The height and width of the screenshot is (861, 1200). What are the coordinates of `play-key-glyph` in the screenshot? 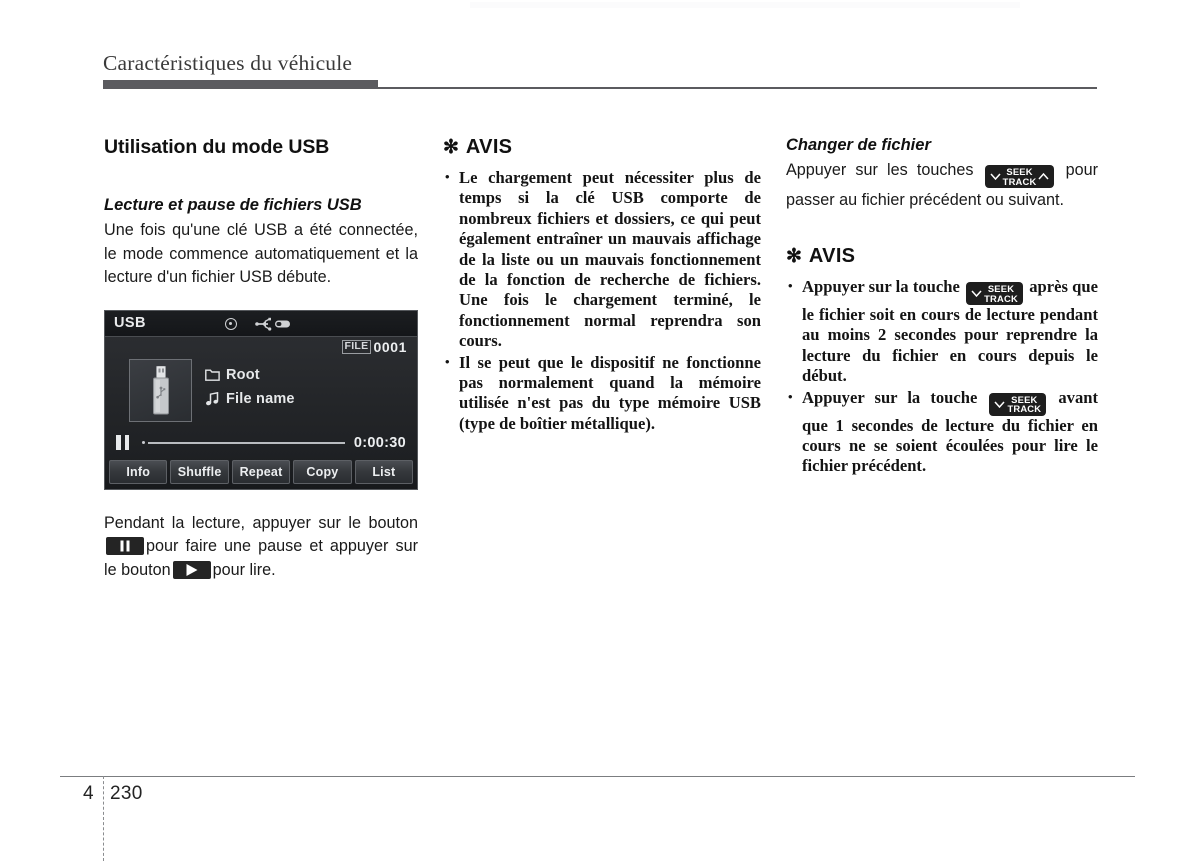 It's located at (191, 569).